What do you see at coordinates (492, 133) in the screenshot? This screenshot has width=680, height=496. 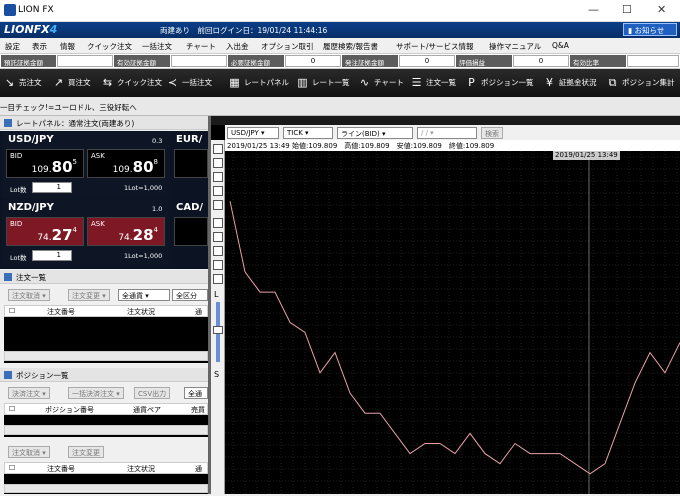 I see `chart-search-button: 検索` at bounding box center [492, 133].